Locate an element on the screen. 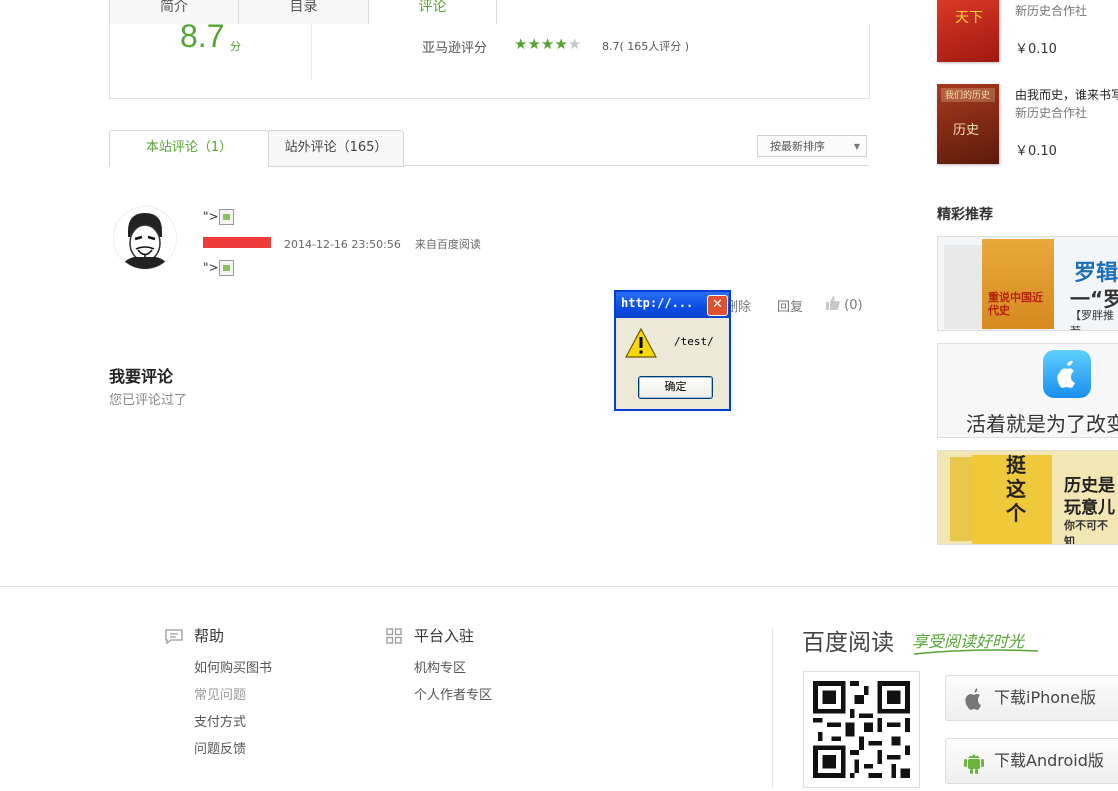 The width and height of the screenshot is (1118, 791). apple-icon is located at coordinates (973, 699).